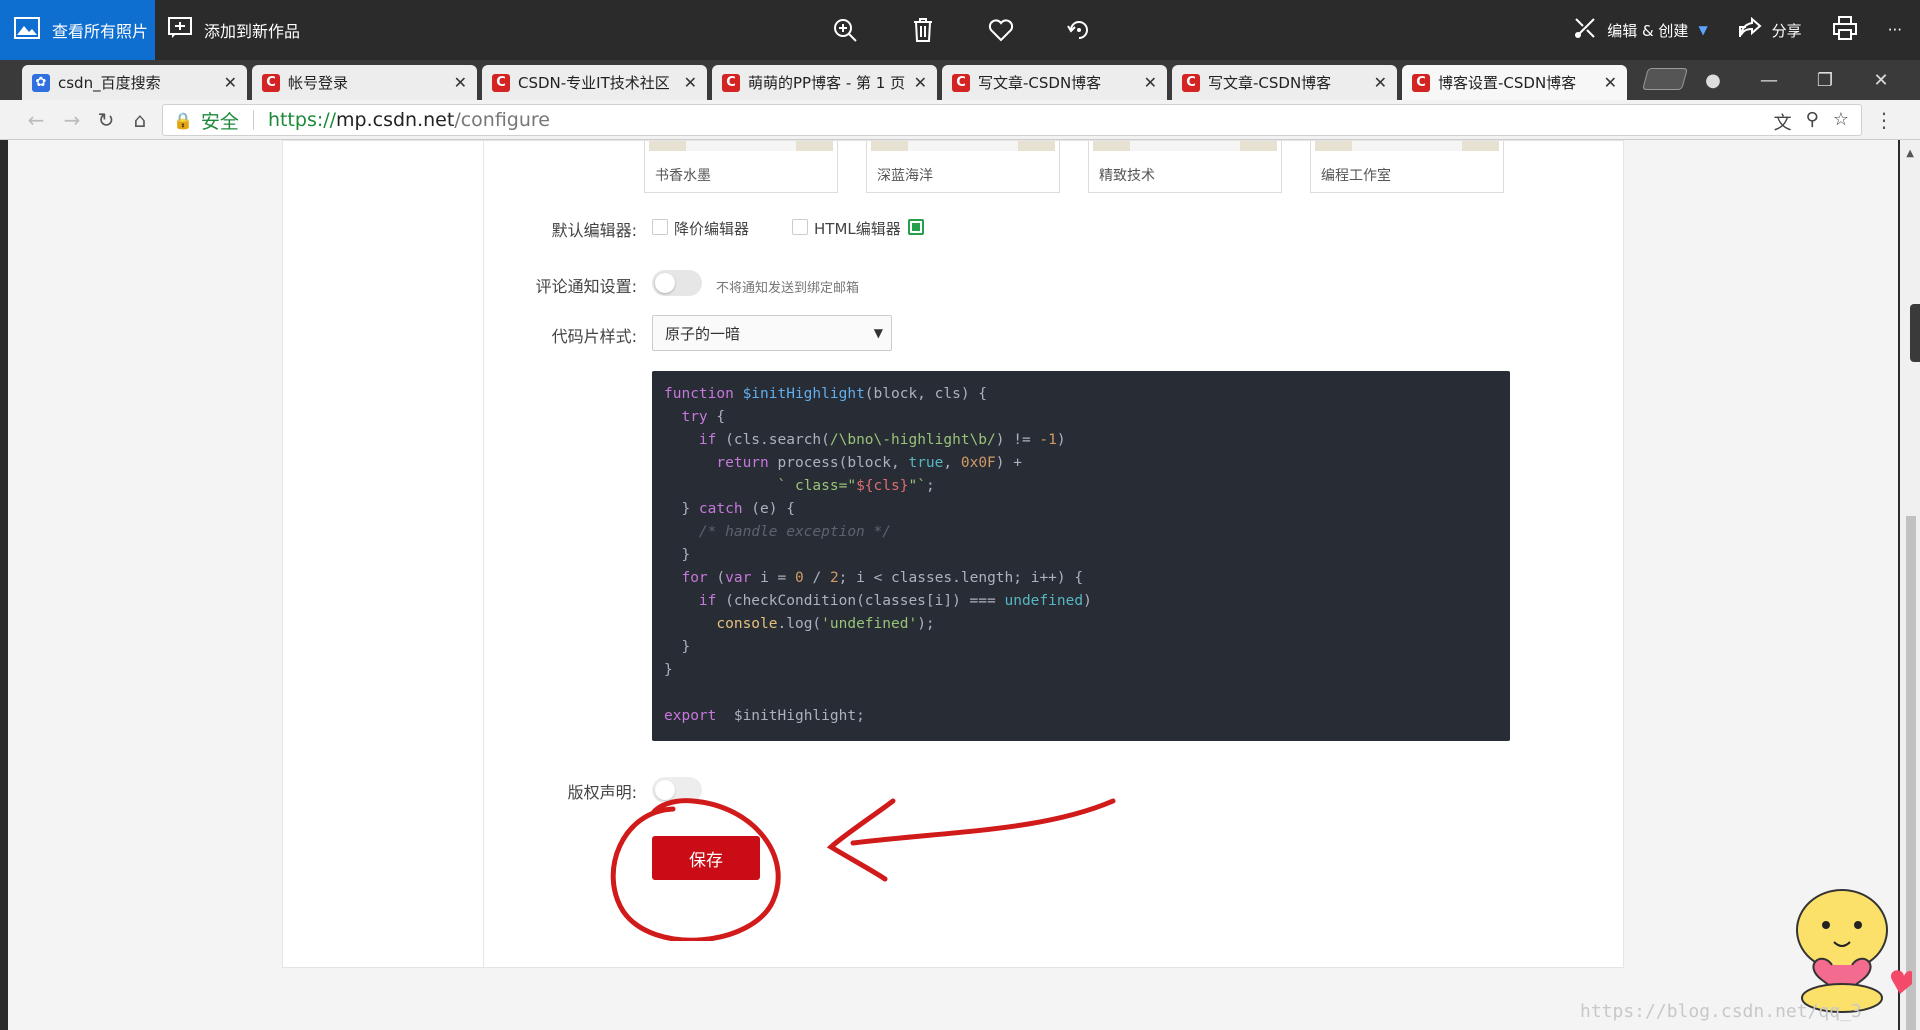 This screenshot has height=1030, width=1920. What do you see at coordinates (183, 120) in the screenshot?
I see `lock-icon: 🔒` at bounding box center [183, 120].